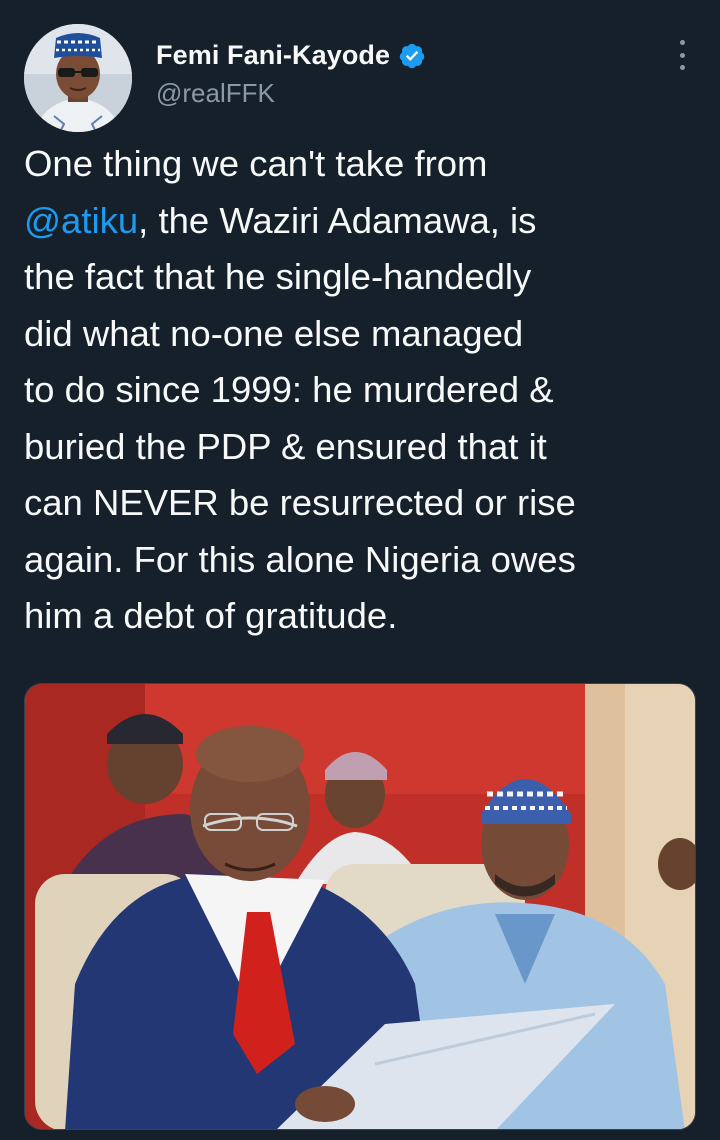 The height and width of the screenshot is (1140, 720). Describe the element at coordinates (256, 163) in the screenshot. I see `tweet-text-line1: One thing we can't take from` at that location.